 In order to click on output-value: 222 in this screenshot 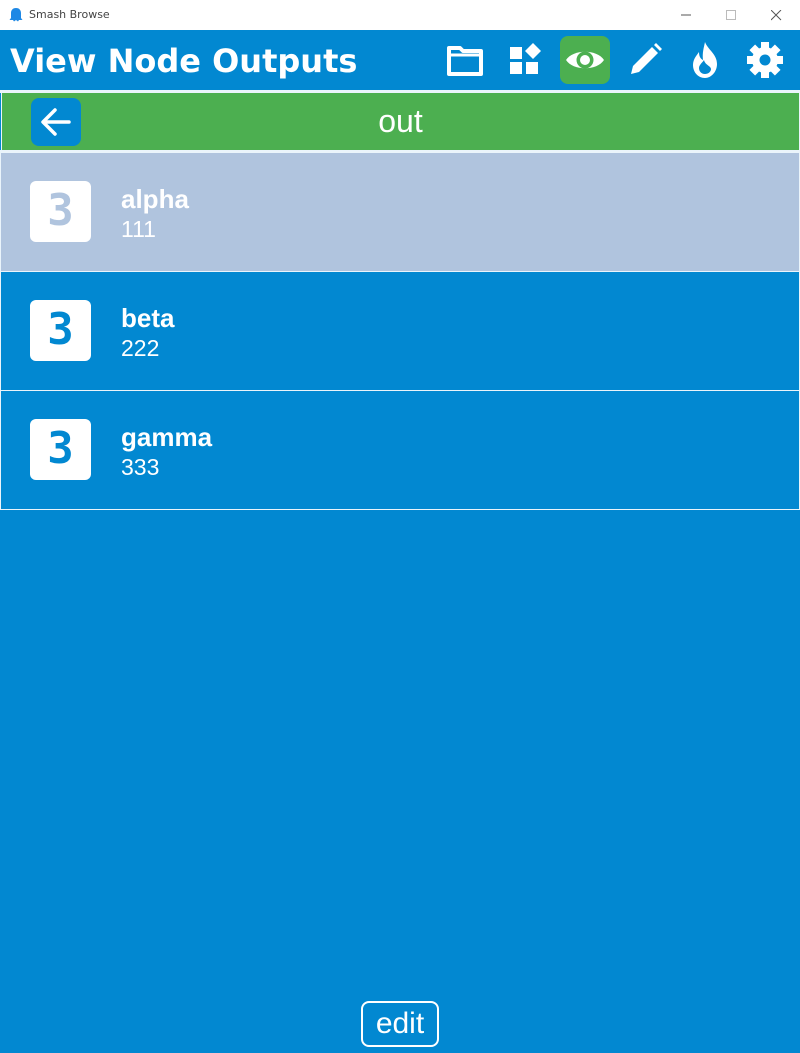, I will do `click(140, 348)`.